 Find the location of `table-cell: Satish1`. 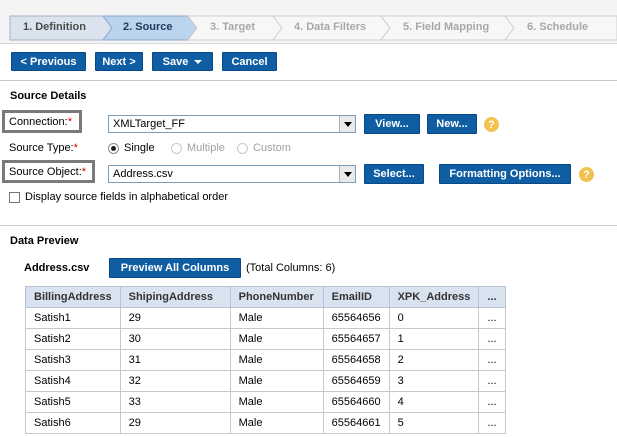

table-cell: Satish1 is located at coordinates (73, 318).